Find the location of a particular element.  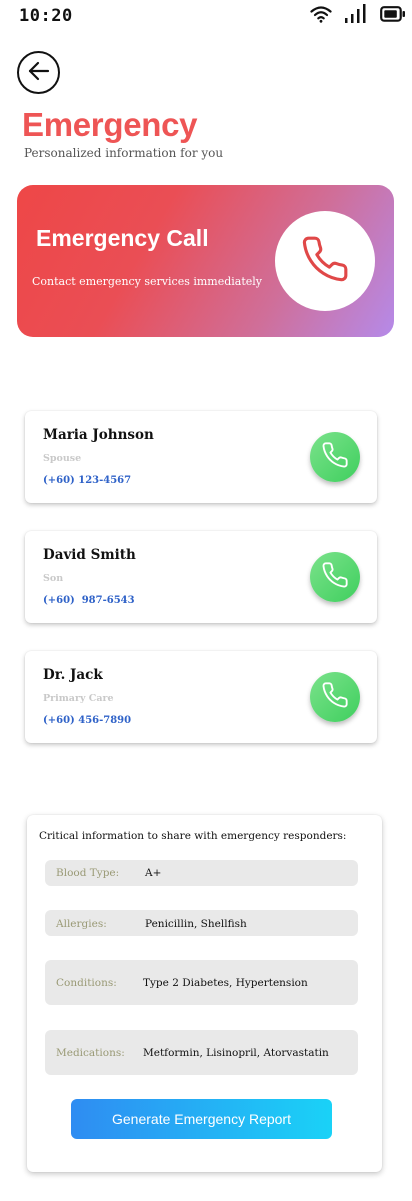

wifi-icon is located at coordinates (321, 16).